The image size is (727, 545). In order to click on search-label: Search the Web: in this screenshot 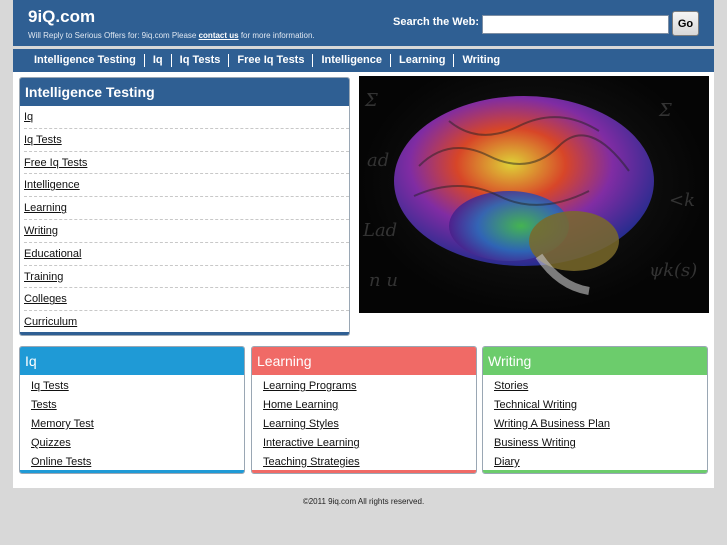, I will do `click(436, 22)`.